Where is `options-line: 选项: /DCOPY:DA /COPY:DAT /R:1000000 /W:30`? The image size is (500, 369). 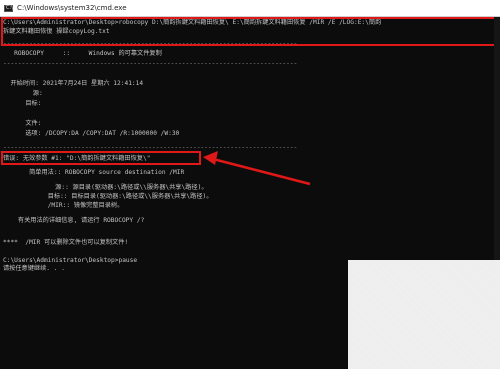
options-line: 选项: /DCOPY:DA /COPY:DAT /R:1000000 /W:30 is located at coordinates (91, 133).